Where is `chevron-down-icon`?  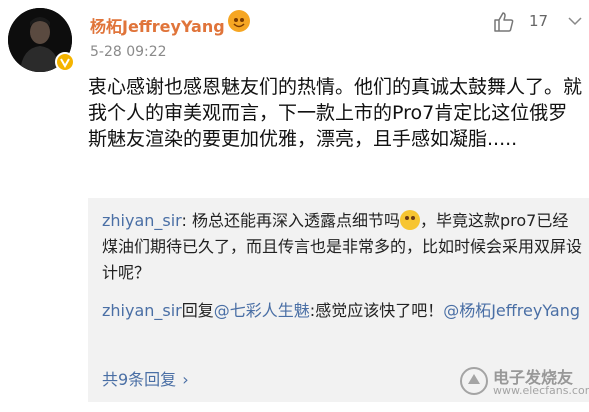
chevron-down-icon is located at coordinates (575, 21).